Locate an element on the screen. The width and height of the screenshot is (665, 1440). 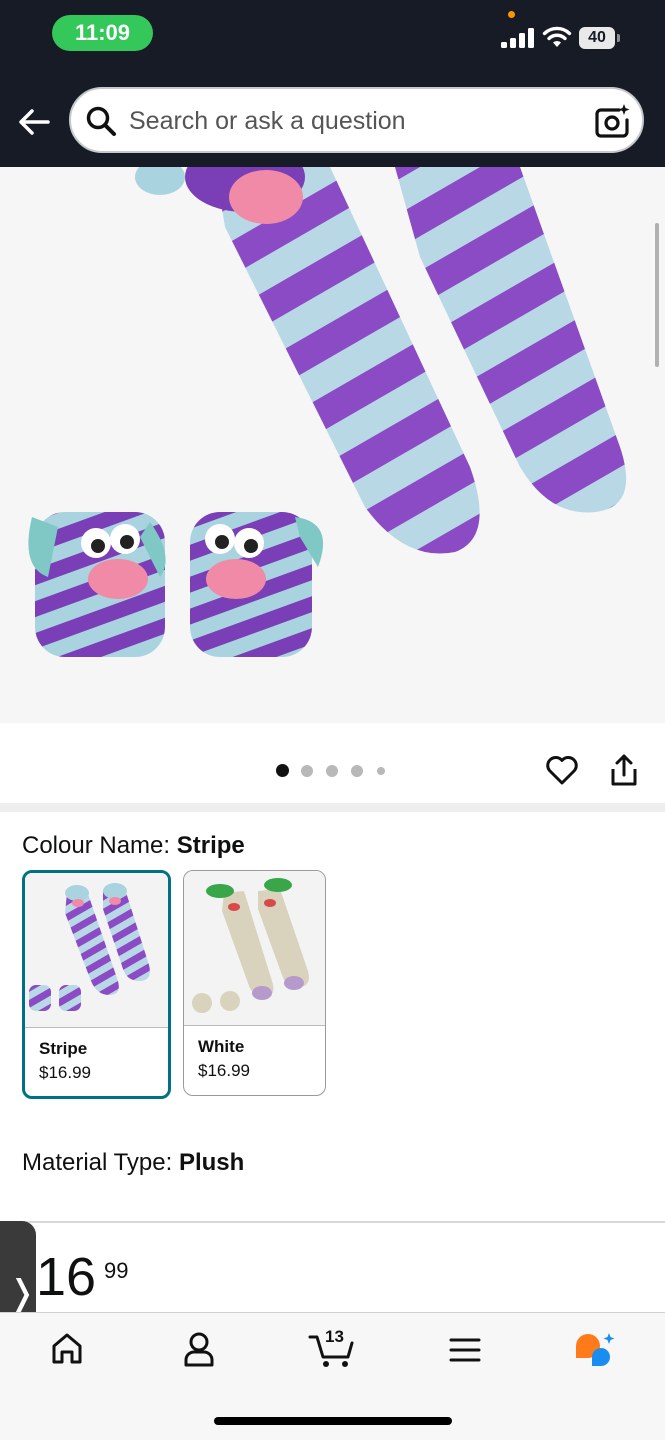
search-input: Search or ask a question is located at coordinates (356, 120).